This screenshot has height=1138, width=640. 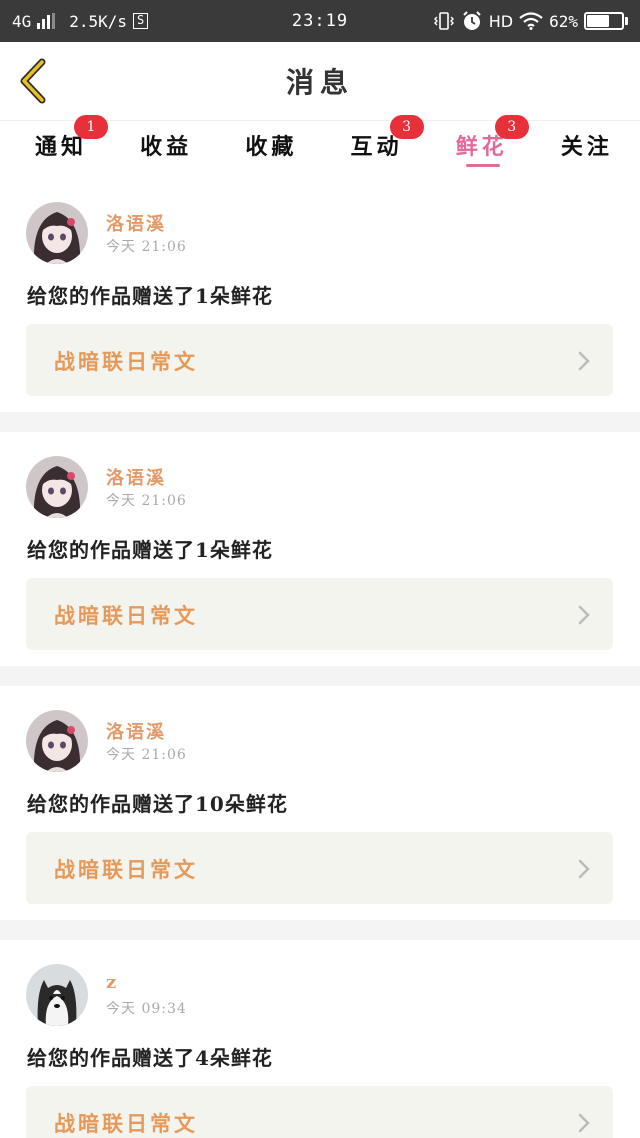 I want to click on tab-follow: 关注, so click(x=587, y=150).